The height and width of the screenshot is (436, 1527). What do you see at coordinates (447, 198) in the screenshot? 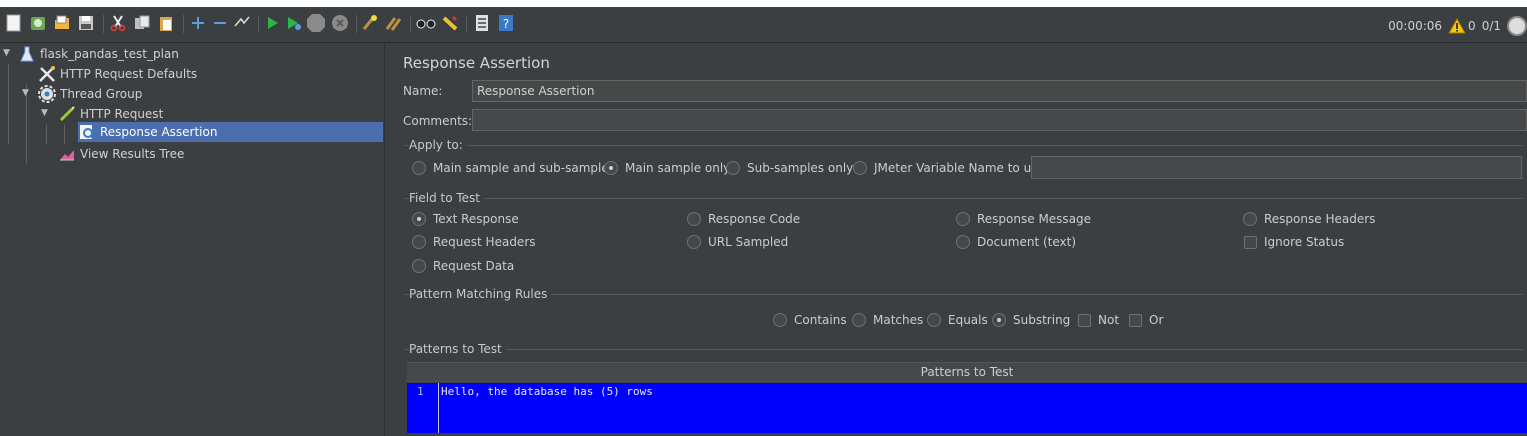
I see `field-to-test-legend: Field to Test` at bounding box center [447, 198].